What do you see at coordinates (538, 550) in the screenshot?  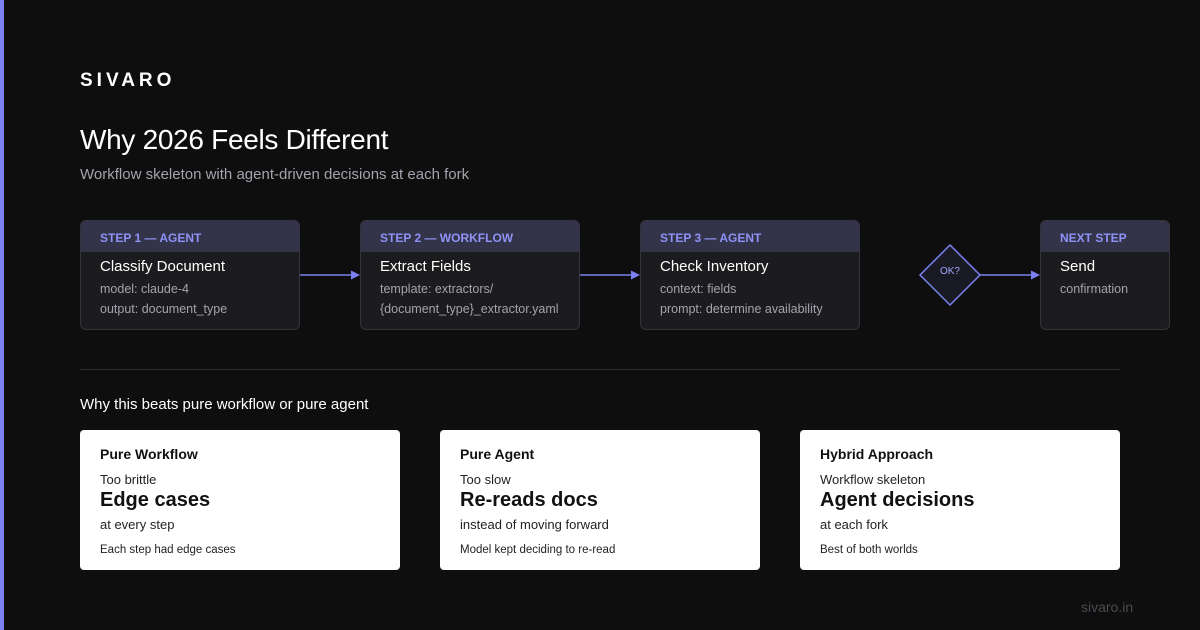 I see `card-note: Model kept deciding to re-read` at bounding box center [538, 550].